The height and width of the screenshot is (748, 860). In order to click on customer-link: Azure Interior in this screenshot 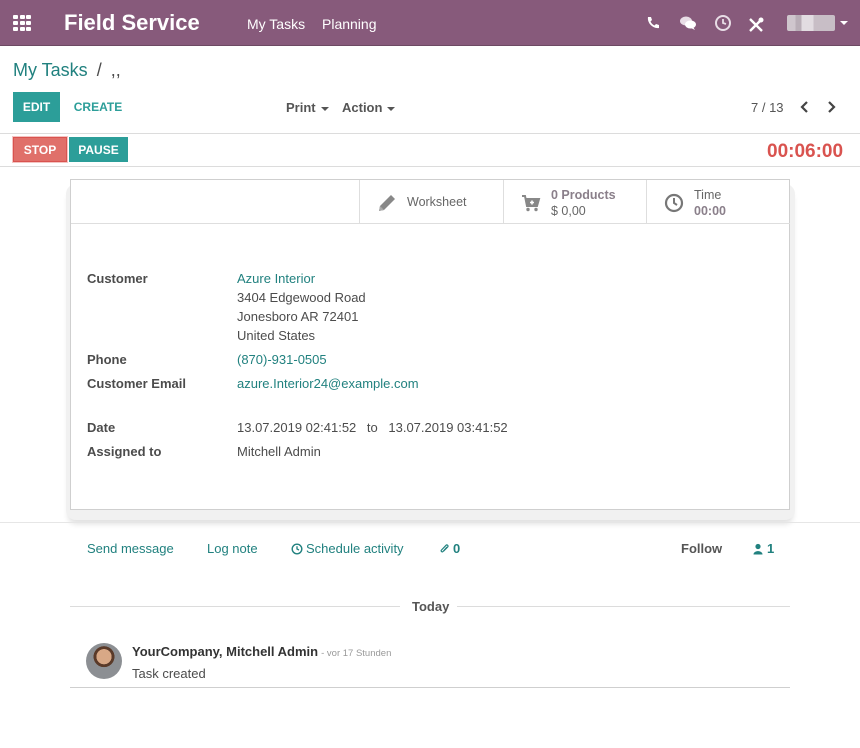, I will do `click(276, 278)`.